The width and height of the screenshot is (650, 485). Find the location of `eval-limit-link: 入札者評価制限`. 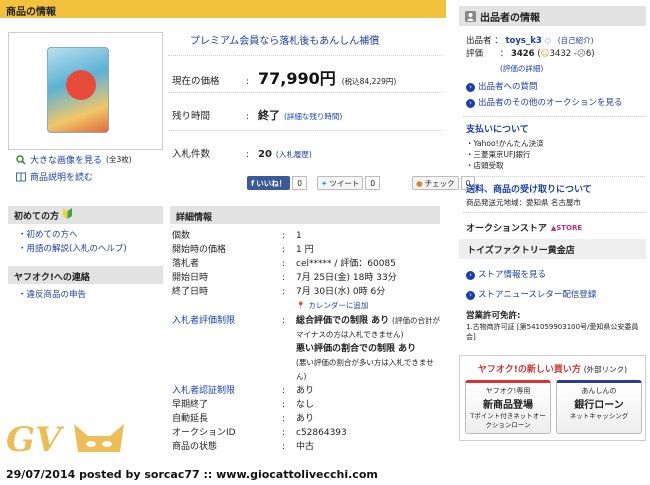

eval-limit-link: 入札者評価制限 is located at coordinates (227, 349).